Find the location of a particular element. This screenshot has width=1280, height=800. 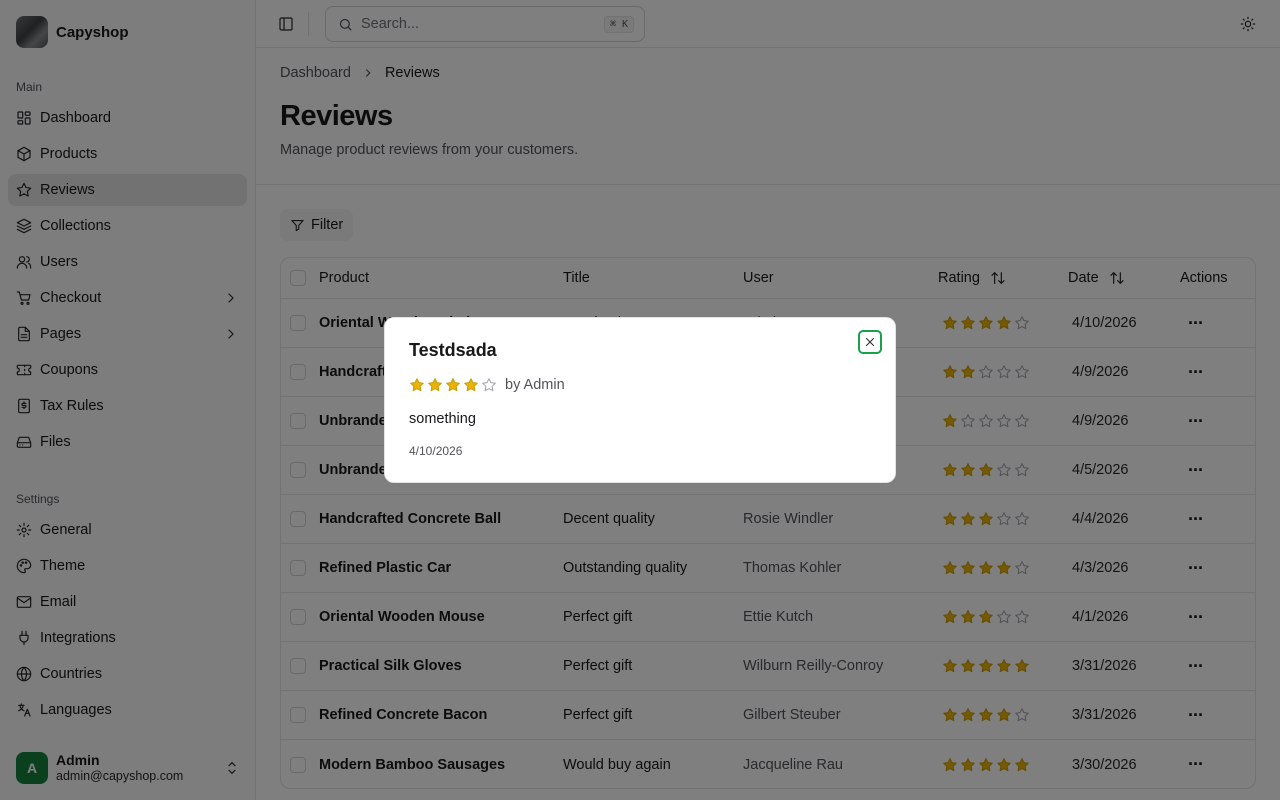

dialog-title: Testdsada is located at coordinates (453, 350).